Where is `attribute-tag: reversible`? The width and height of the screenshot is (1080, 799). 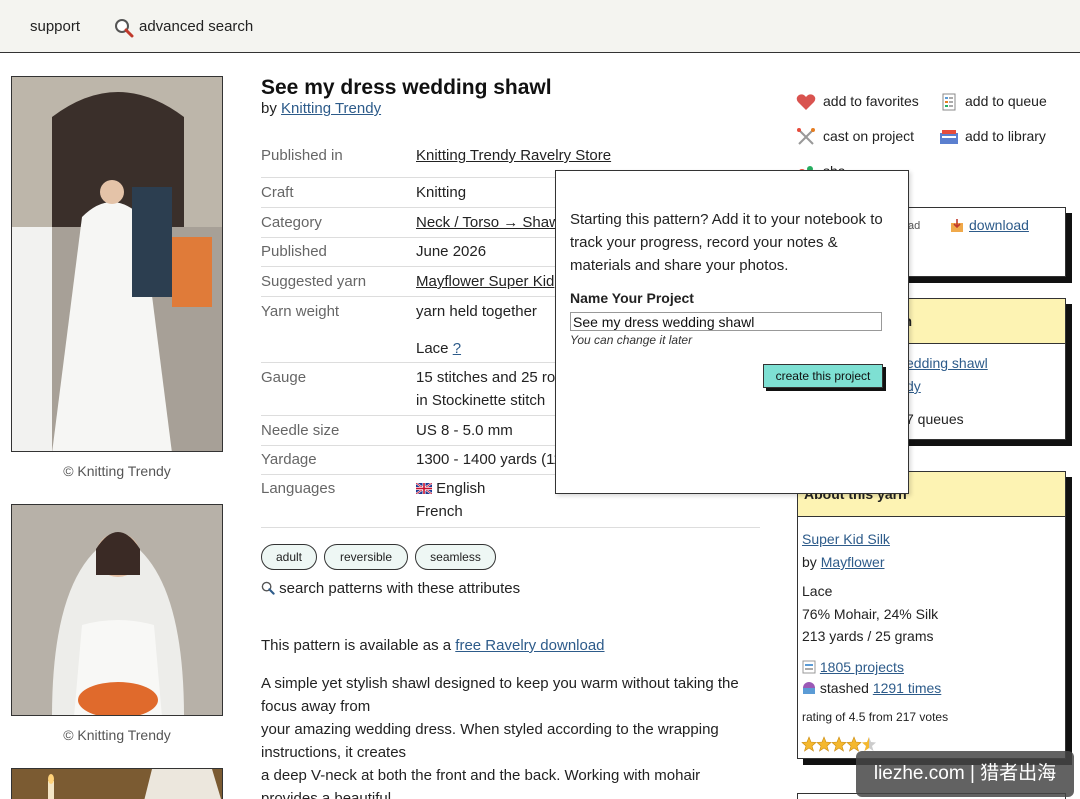
attribute-tag: reversible is located at coordinates (366, 557).